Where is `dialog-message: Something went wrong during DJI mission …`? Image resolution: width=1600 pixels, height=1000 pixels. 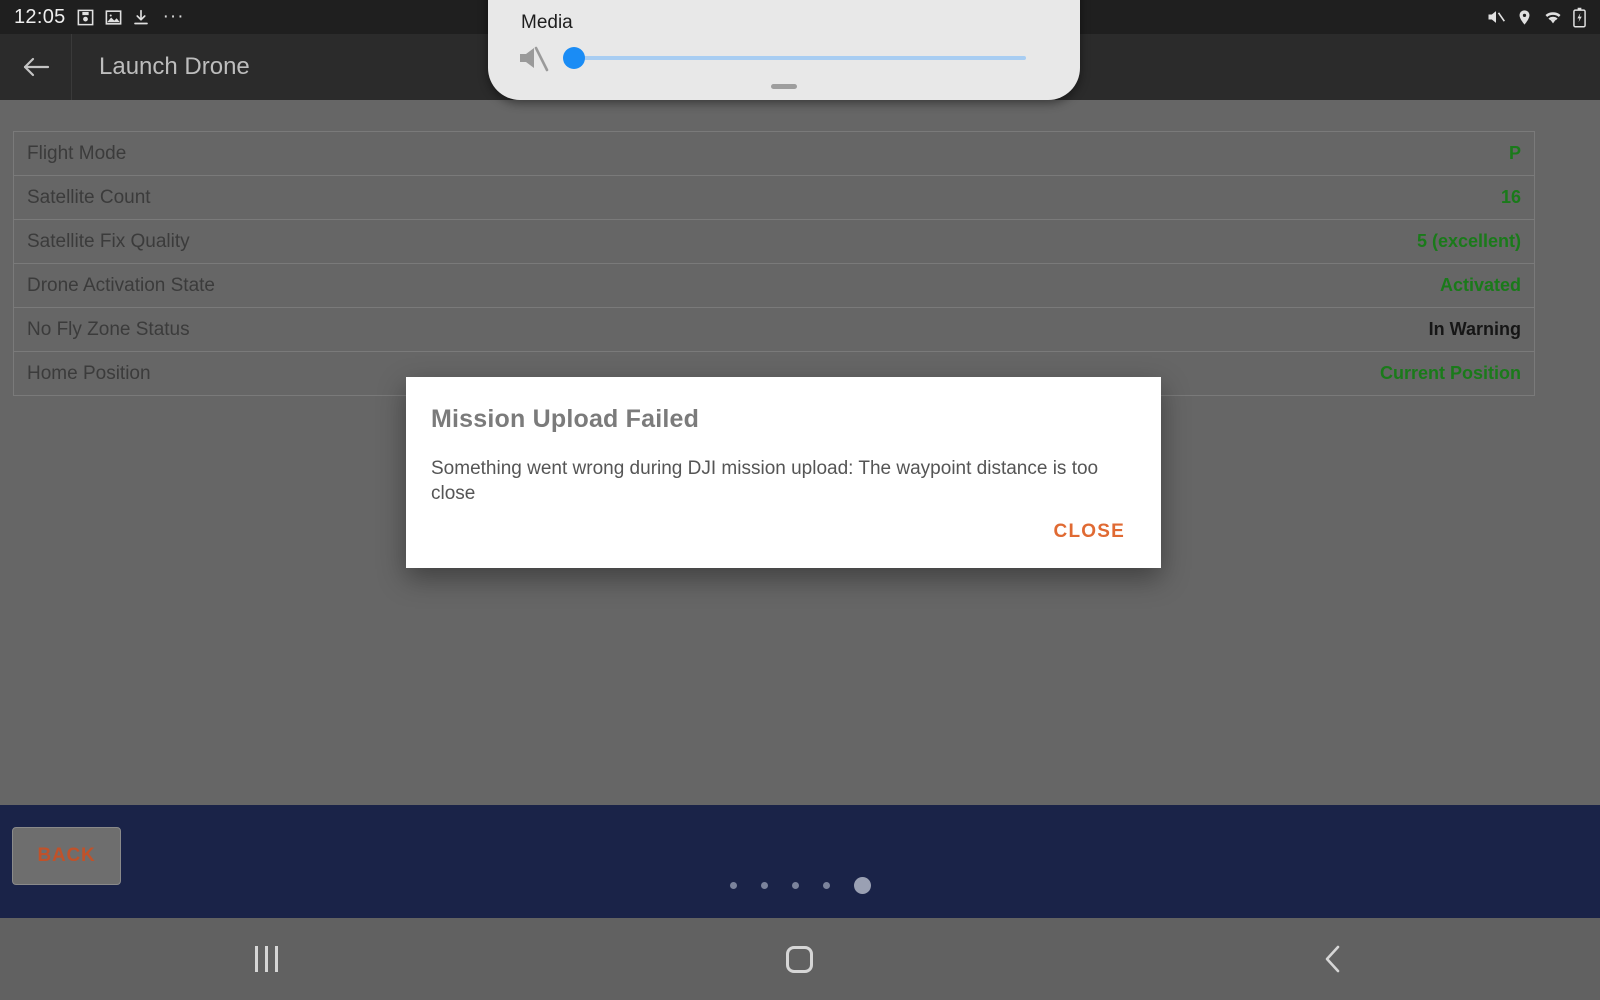
dialog-message: Something went wrong during DJI mission … is located at coordinates (765, 481).